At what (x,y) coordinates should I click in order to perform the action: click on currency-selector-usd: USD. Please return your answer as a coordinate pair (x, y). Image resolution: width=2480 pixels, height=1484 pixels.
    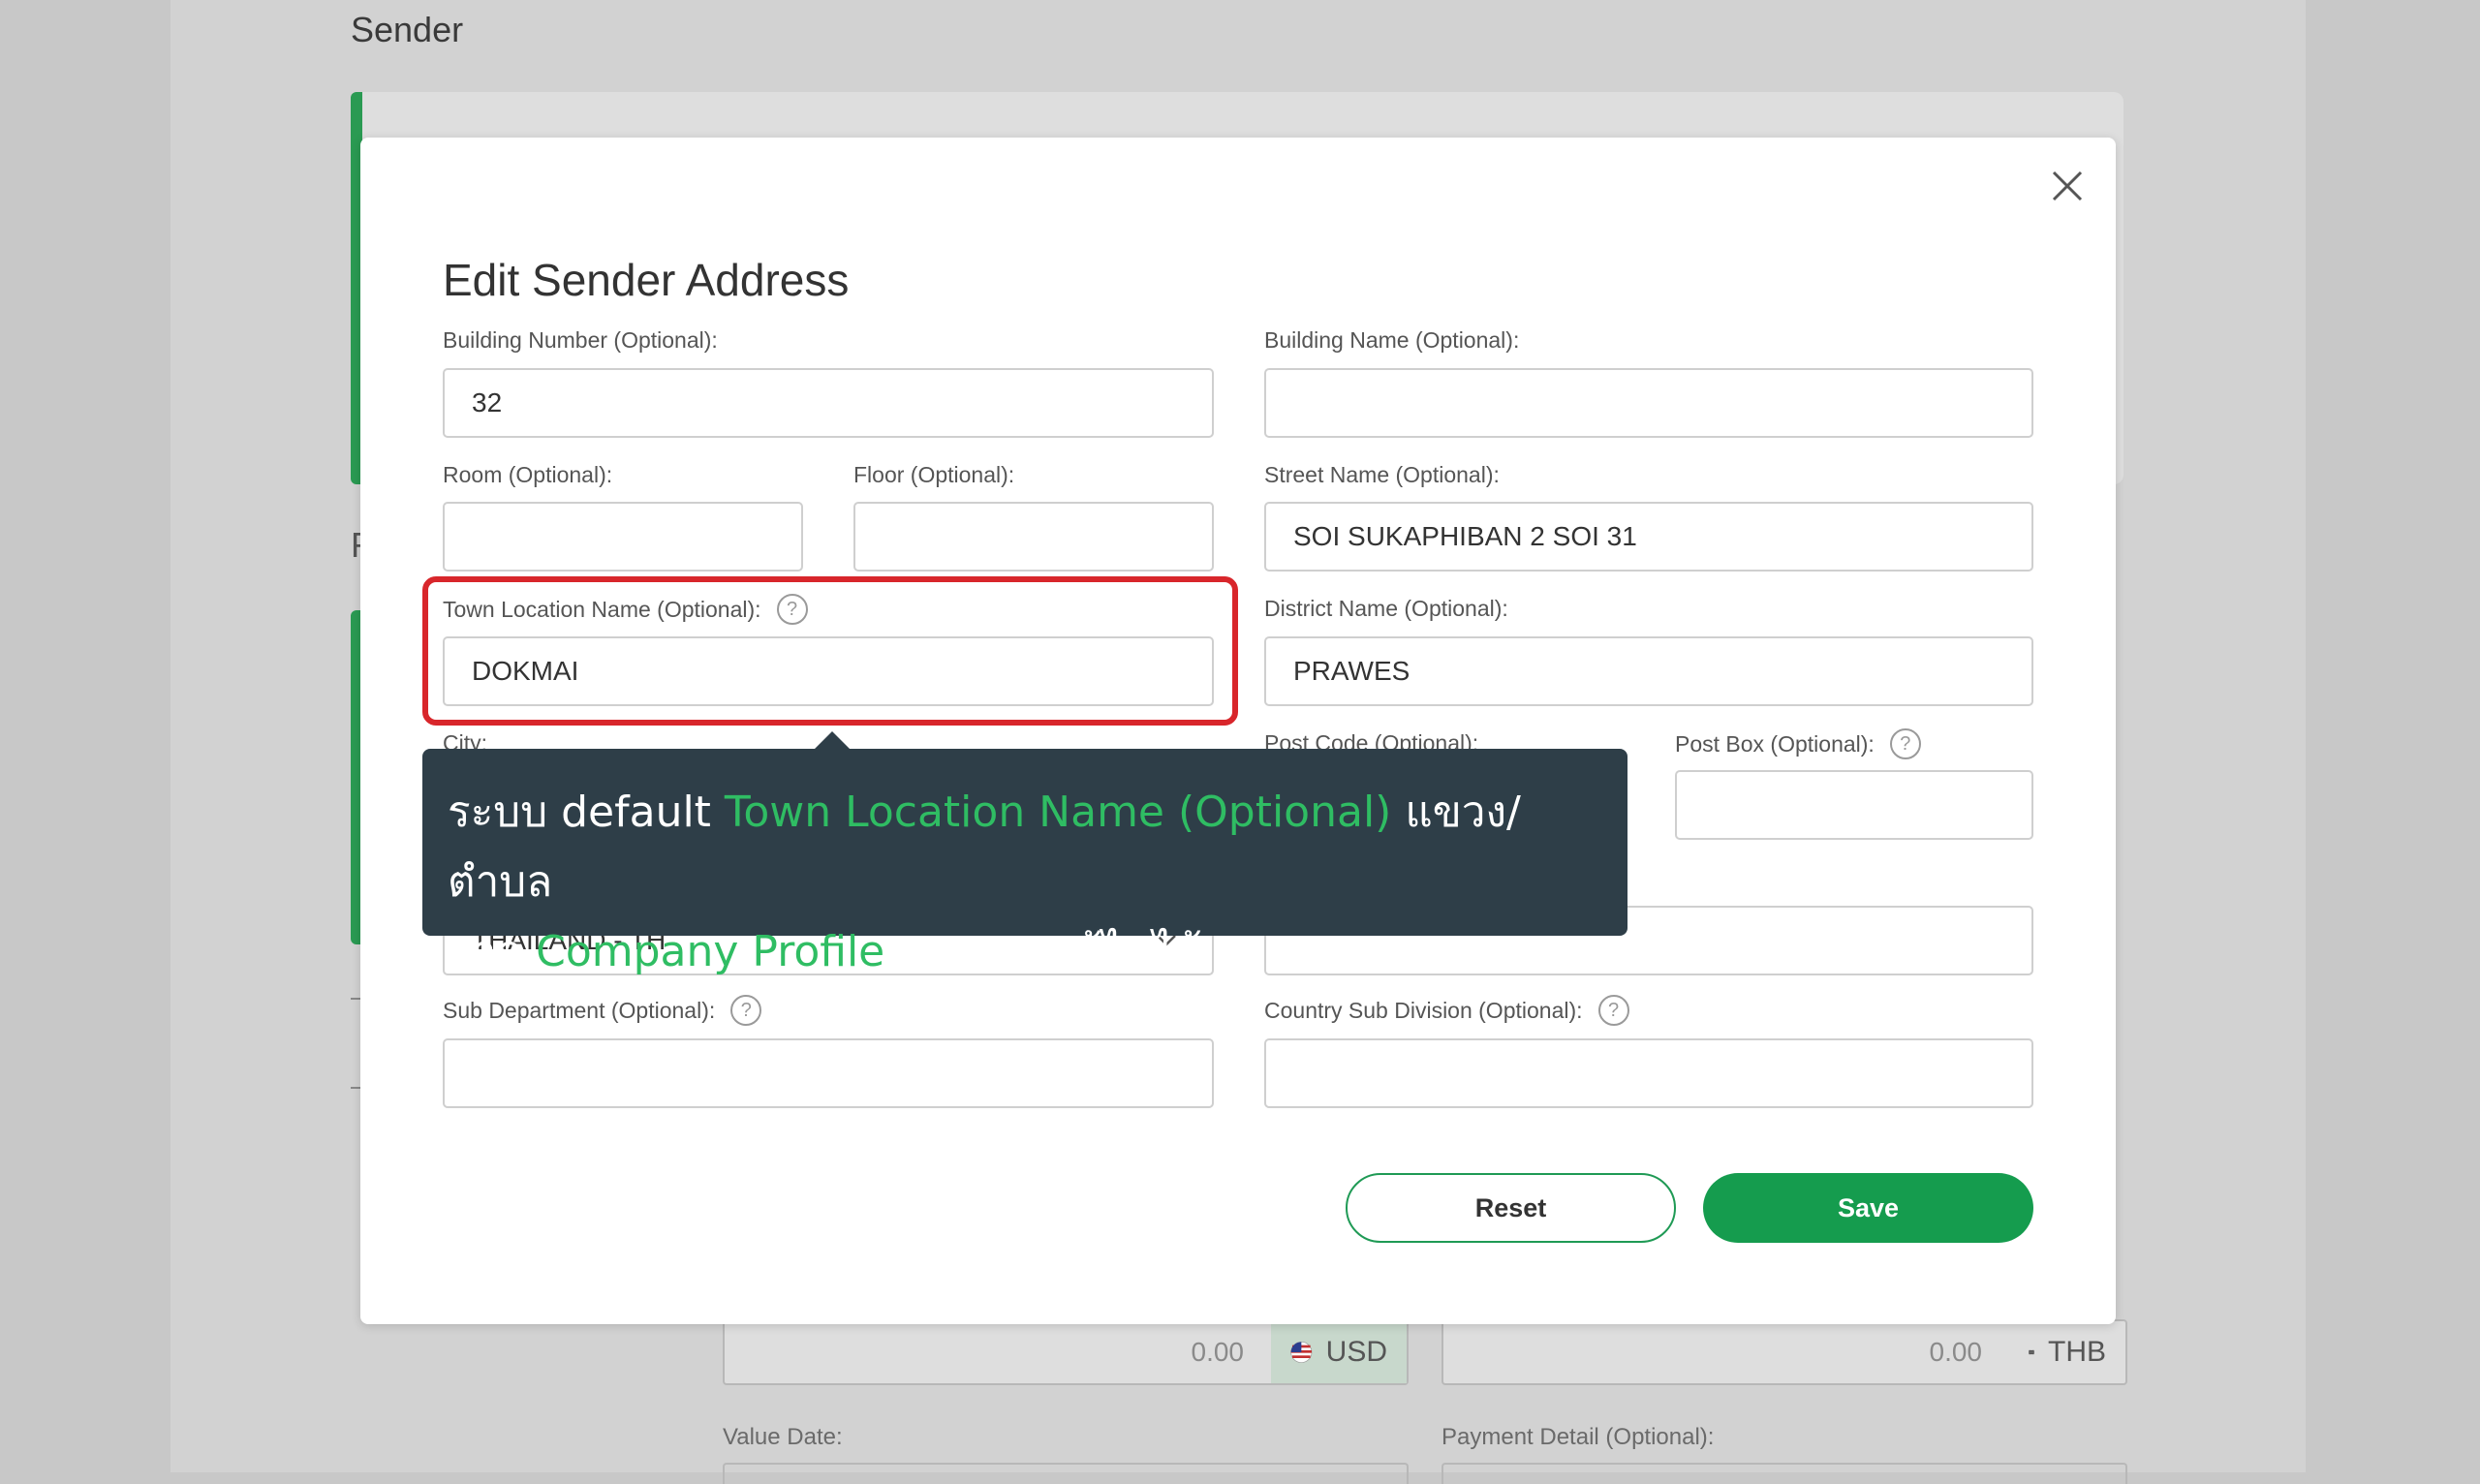
    Looking at the image, I should click on (1339, 1352).